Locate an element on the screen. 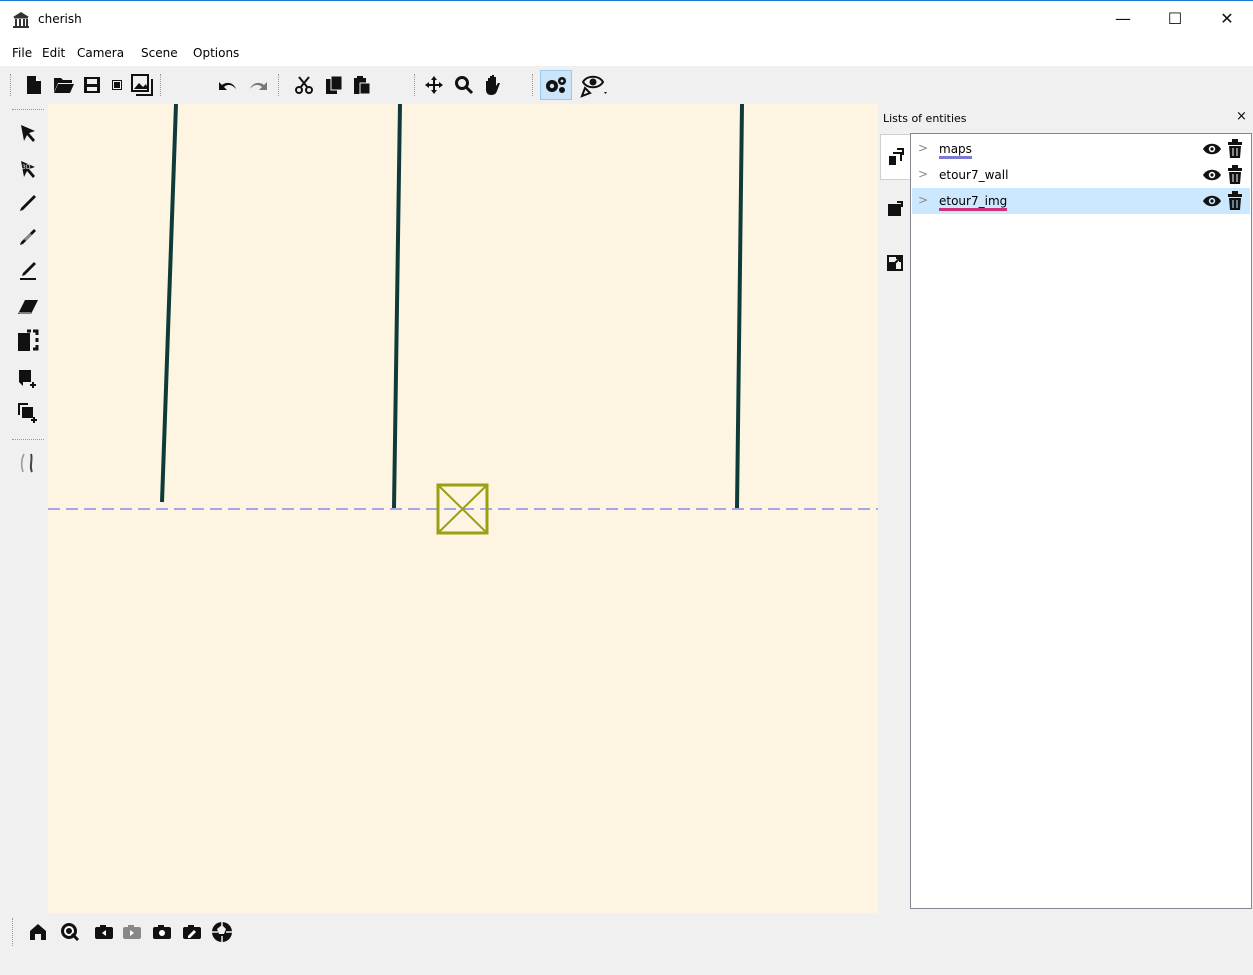 Image resolution: width=1253 pixels, height=975 pixels. entity-name: etour7_img is located at coordinates (973, 202).